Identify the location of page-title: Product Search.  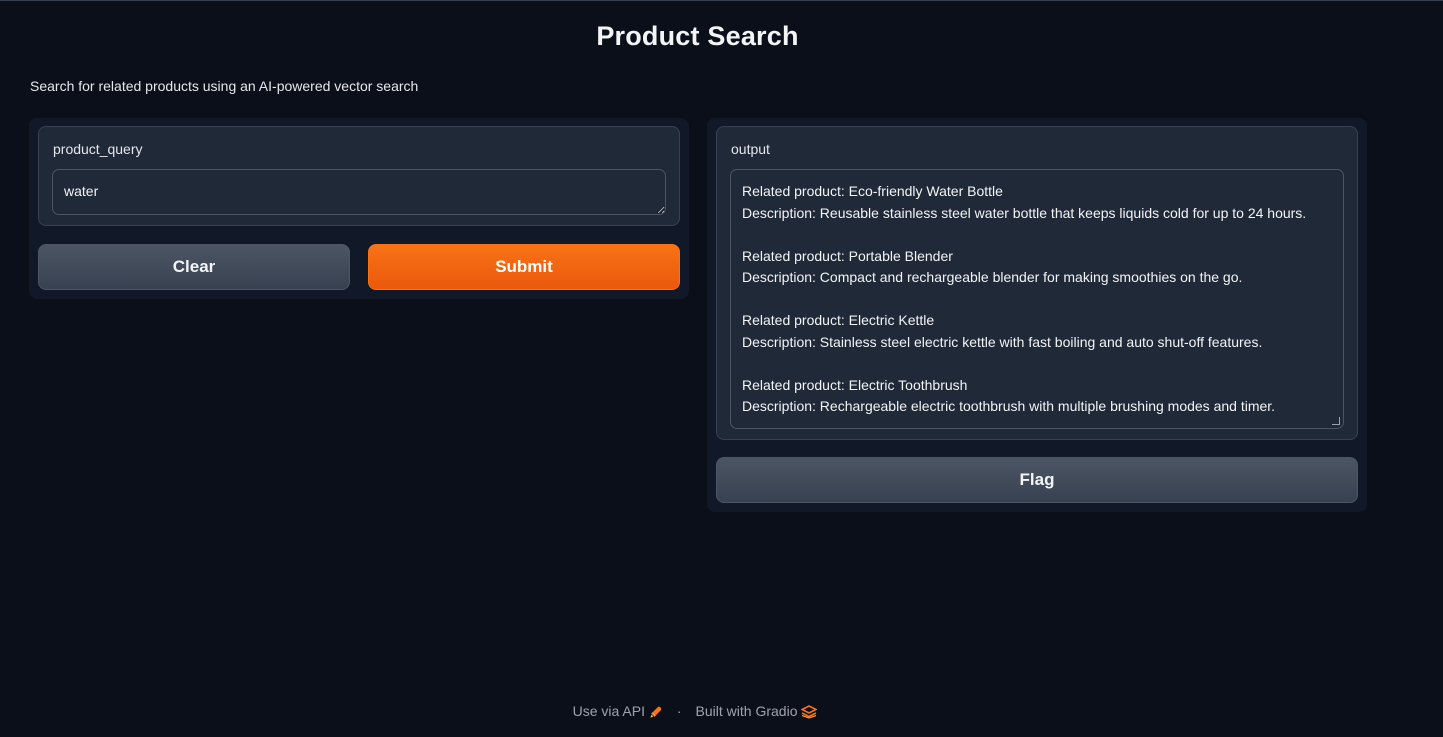
(697, 36).